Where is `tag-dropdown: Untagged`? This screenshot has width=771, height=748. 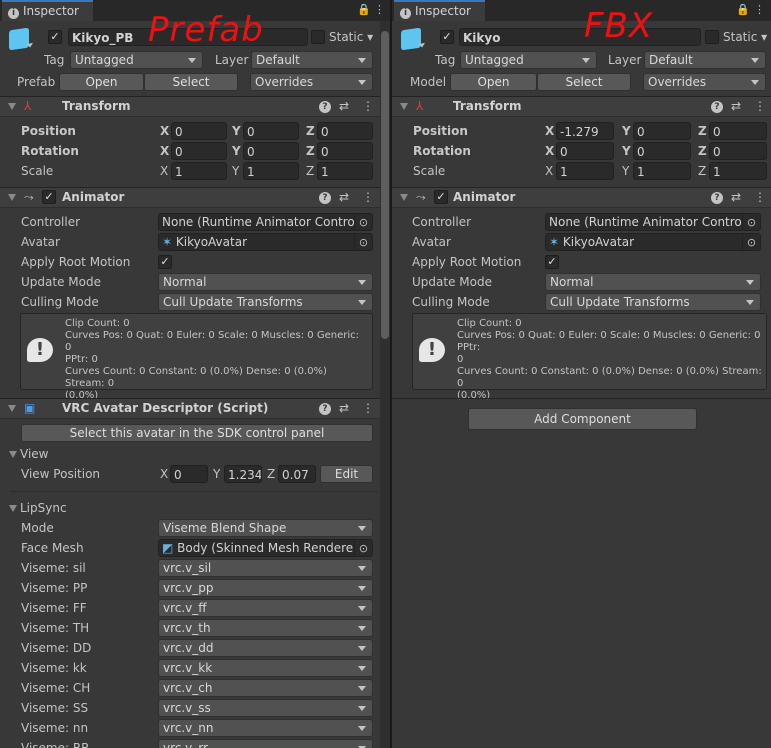
tag-dropdown: Untagged is located at coordinates (528, 60).